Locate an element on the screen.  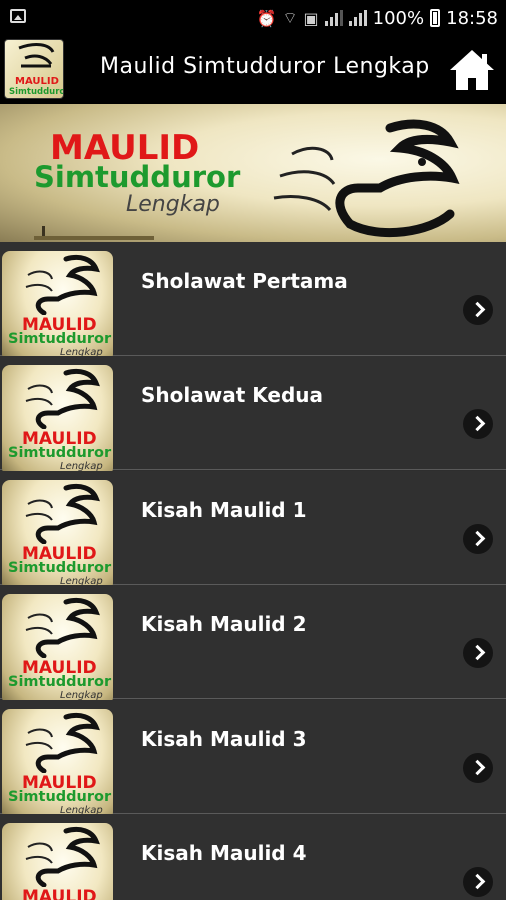
app-logo: MAULID Simtudduror is located at coordinates (34, 69).